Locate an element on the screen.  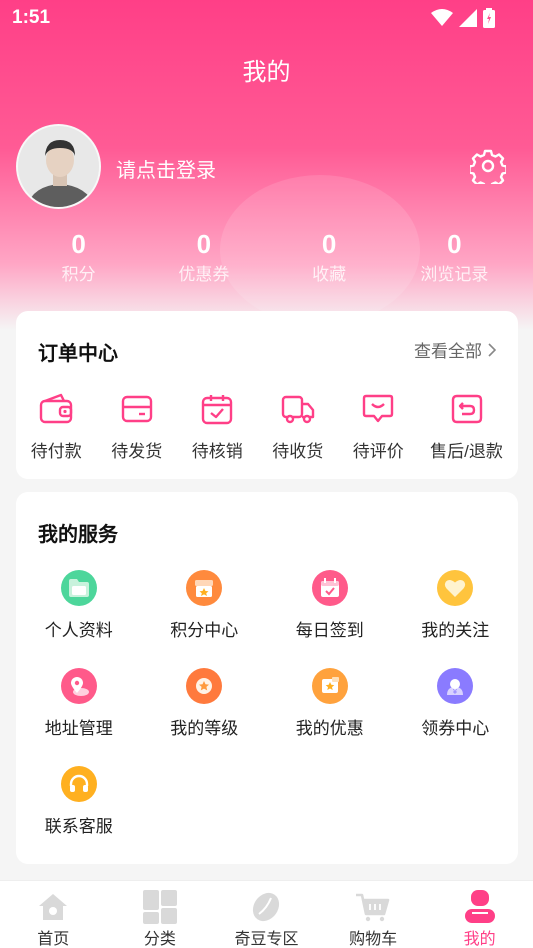
calendar-icon is located at coordinates (329, 587).